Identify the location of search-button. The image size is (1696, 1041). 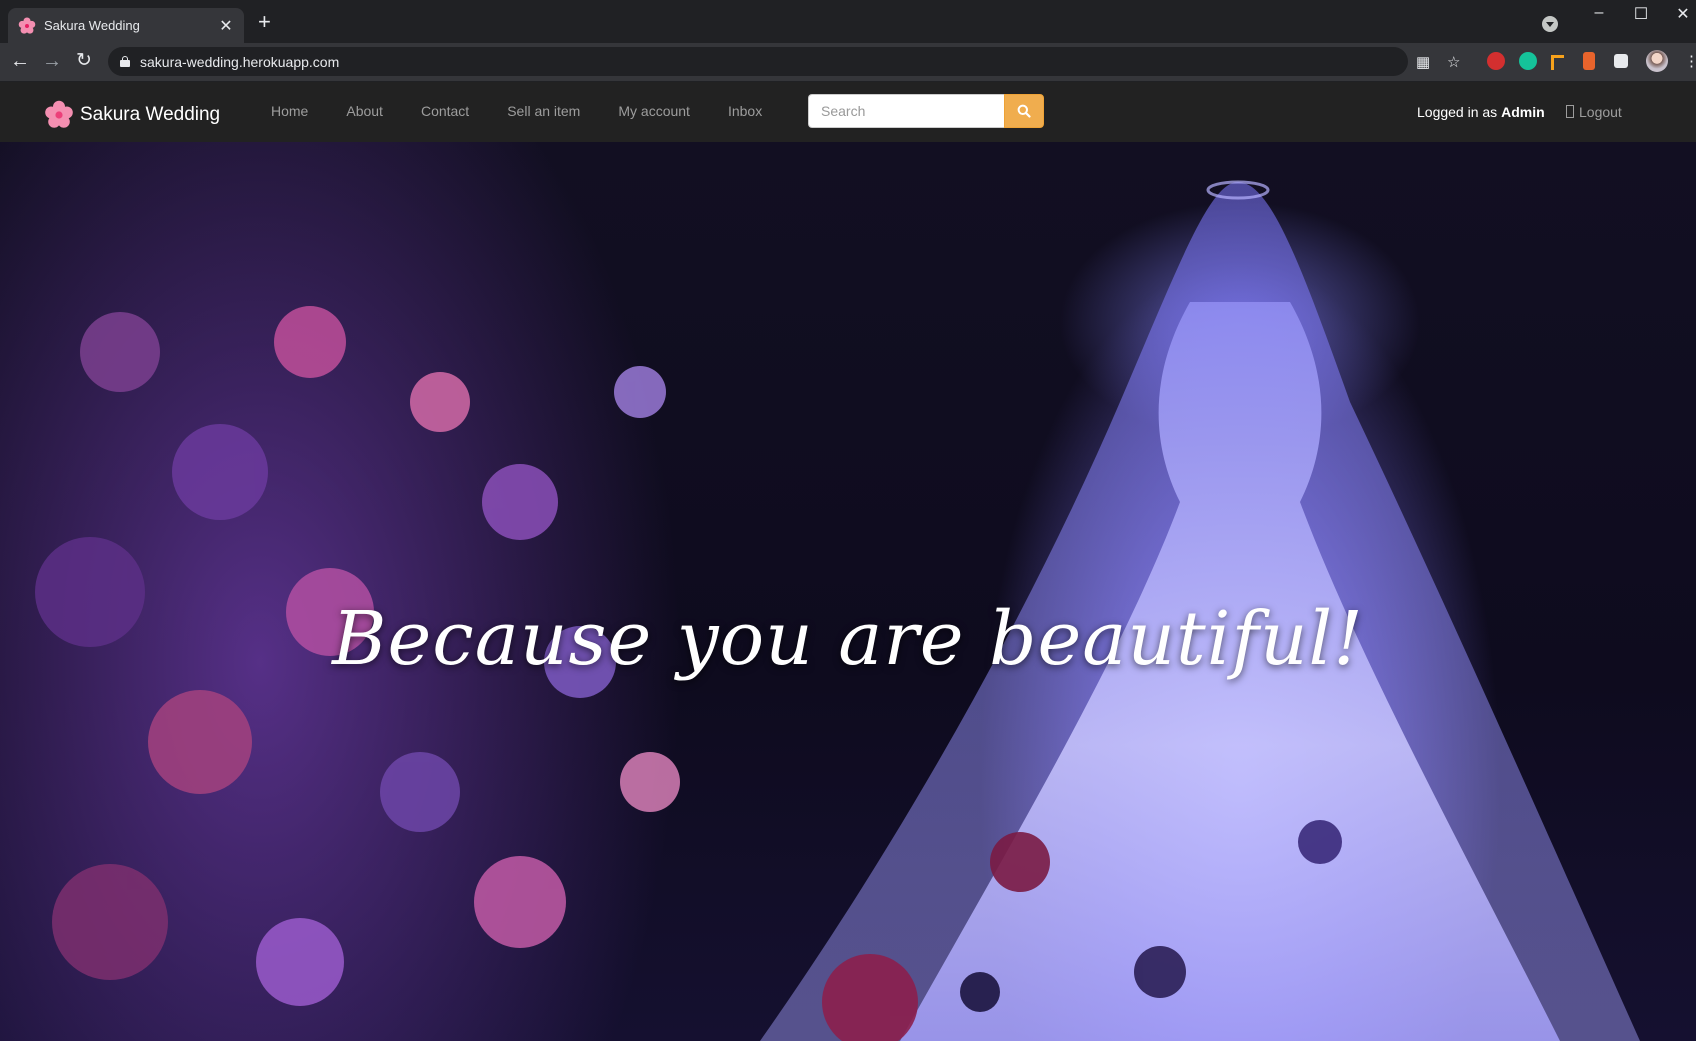
(1024, 111).